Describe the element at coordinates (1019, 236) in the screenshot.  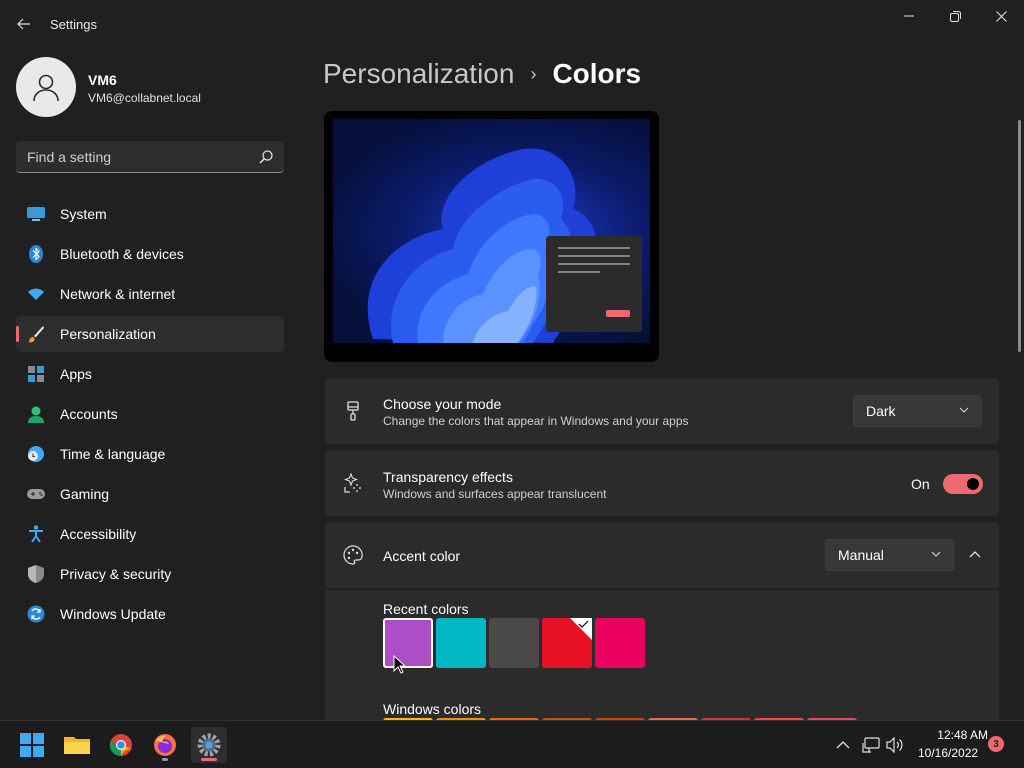
I see `scrollbar-thumb` at that location.